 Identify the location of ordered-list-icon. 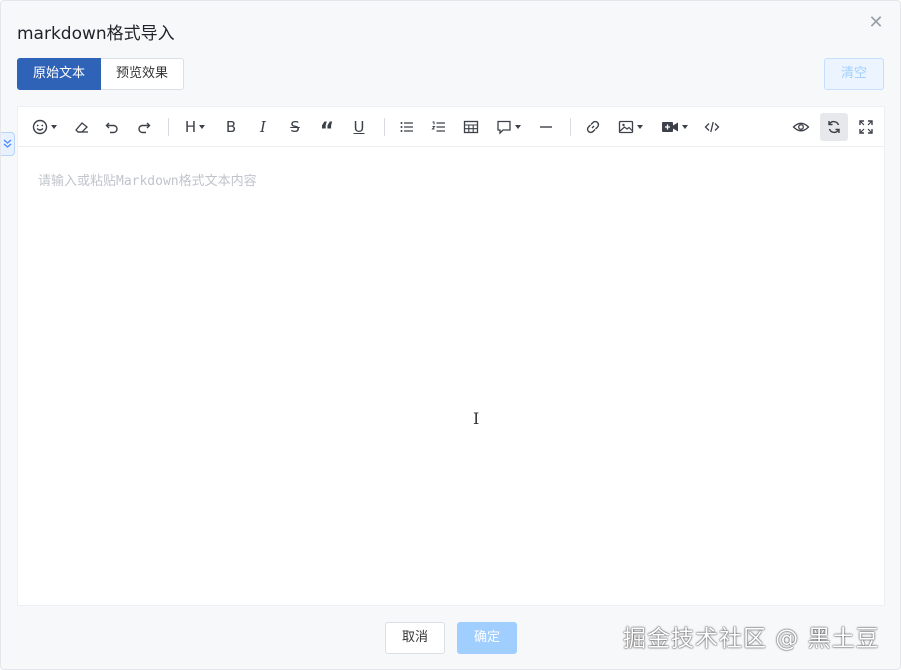
(439, 127).